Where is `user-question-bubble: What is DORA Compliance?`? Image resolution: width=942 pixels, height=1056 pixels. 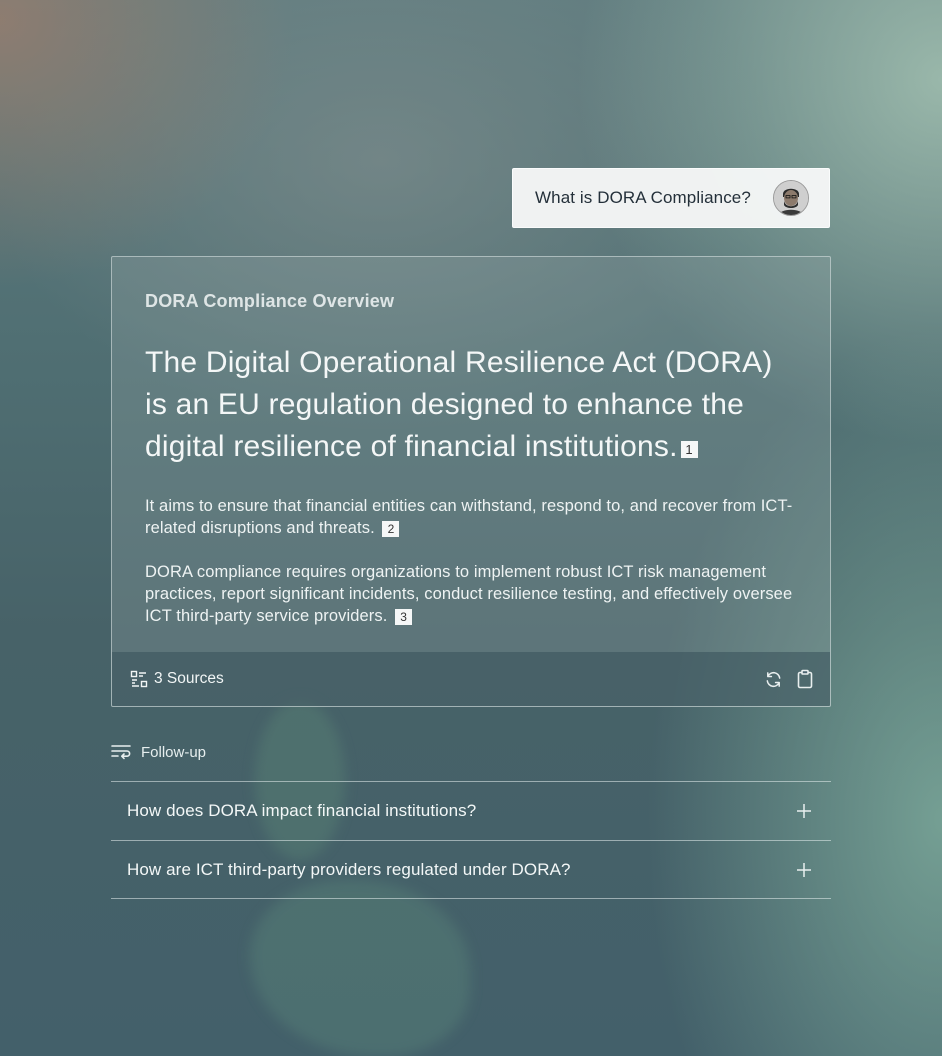
user-question-bubble: What is DORA Compliance? is located at coordinates (671, 198).